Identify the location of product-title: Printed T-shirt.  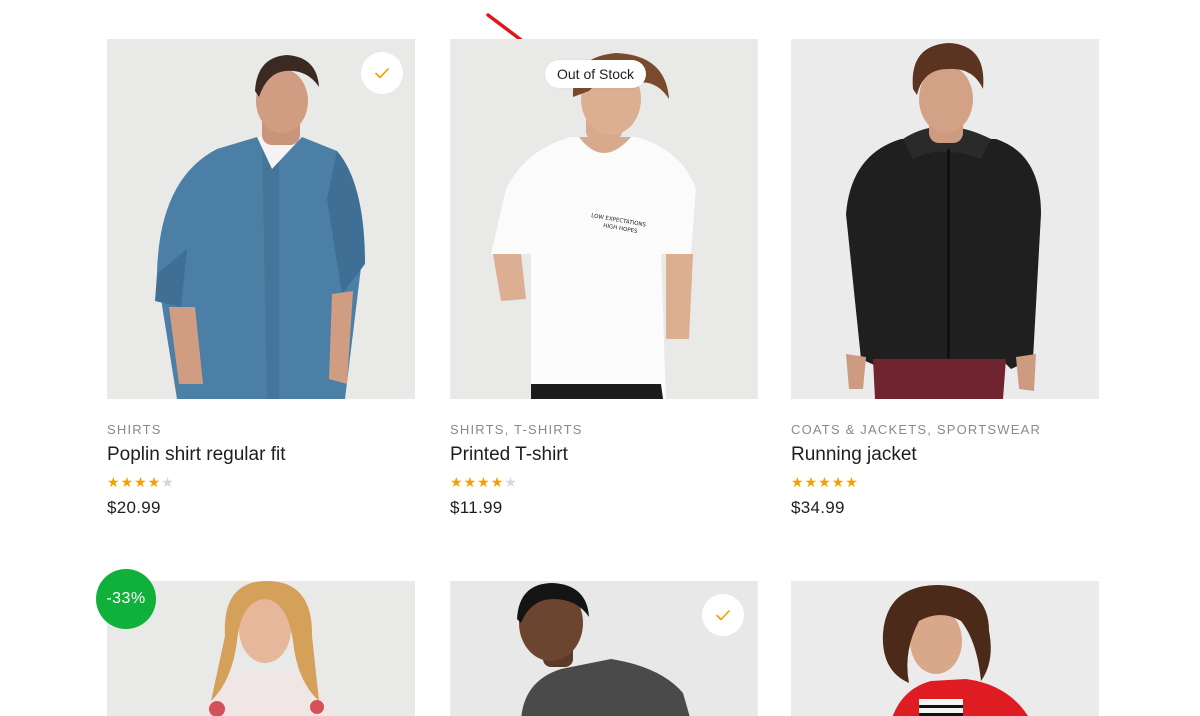
(604, 455).